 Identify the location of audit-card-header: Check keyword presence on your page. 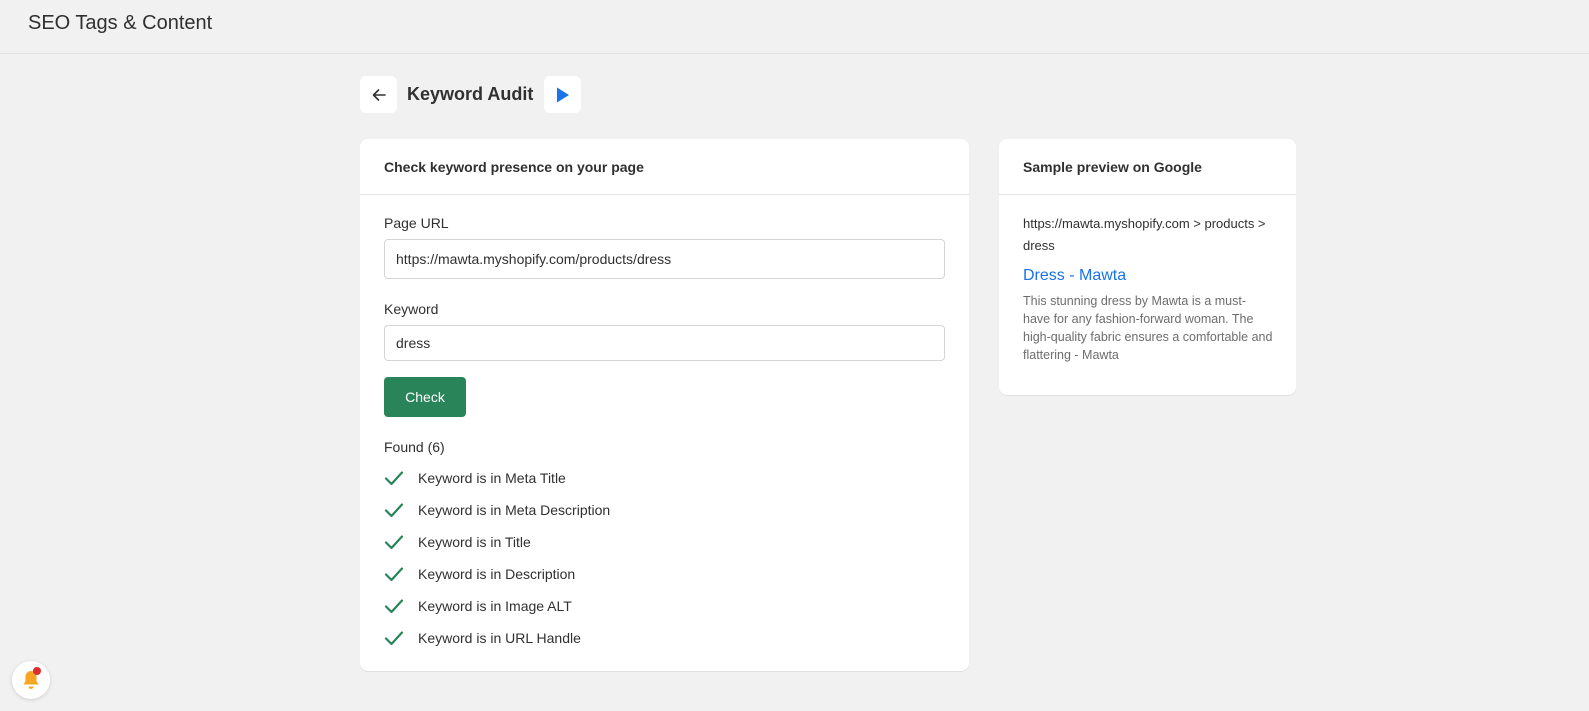
(664, 167).